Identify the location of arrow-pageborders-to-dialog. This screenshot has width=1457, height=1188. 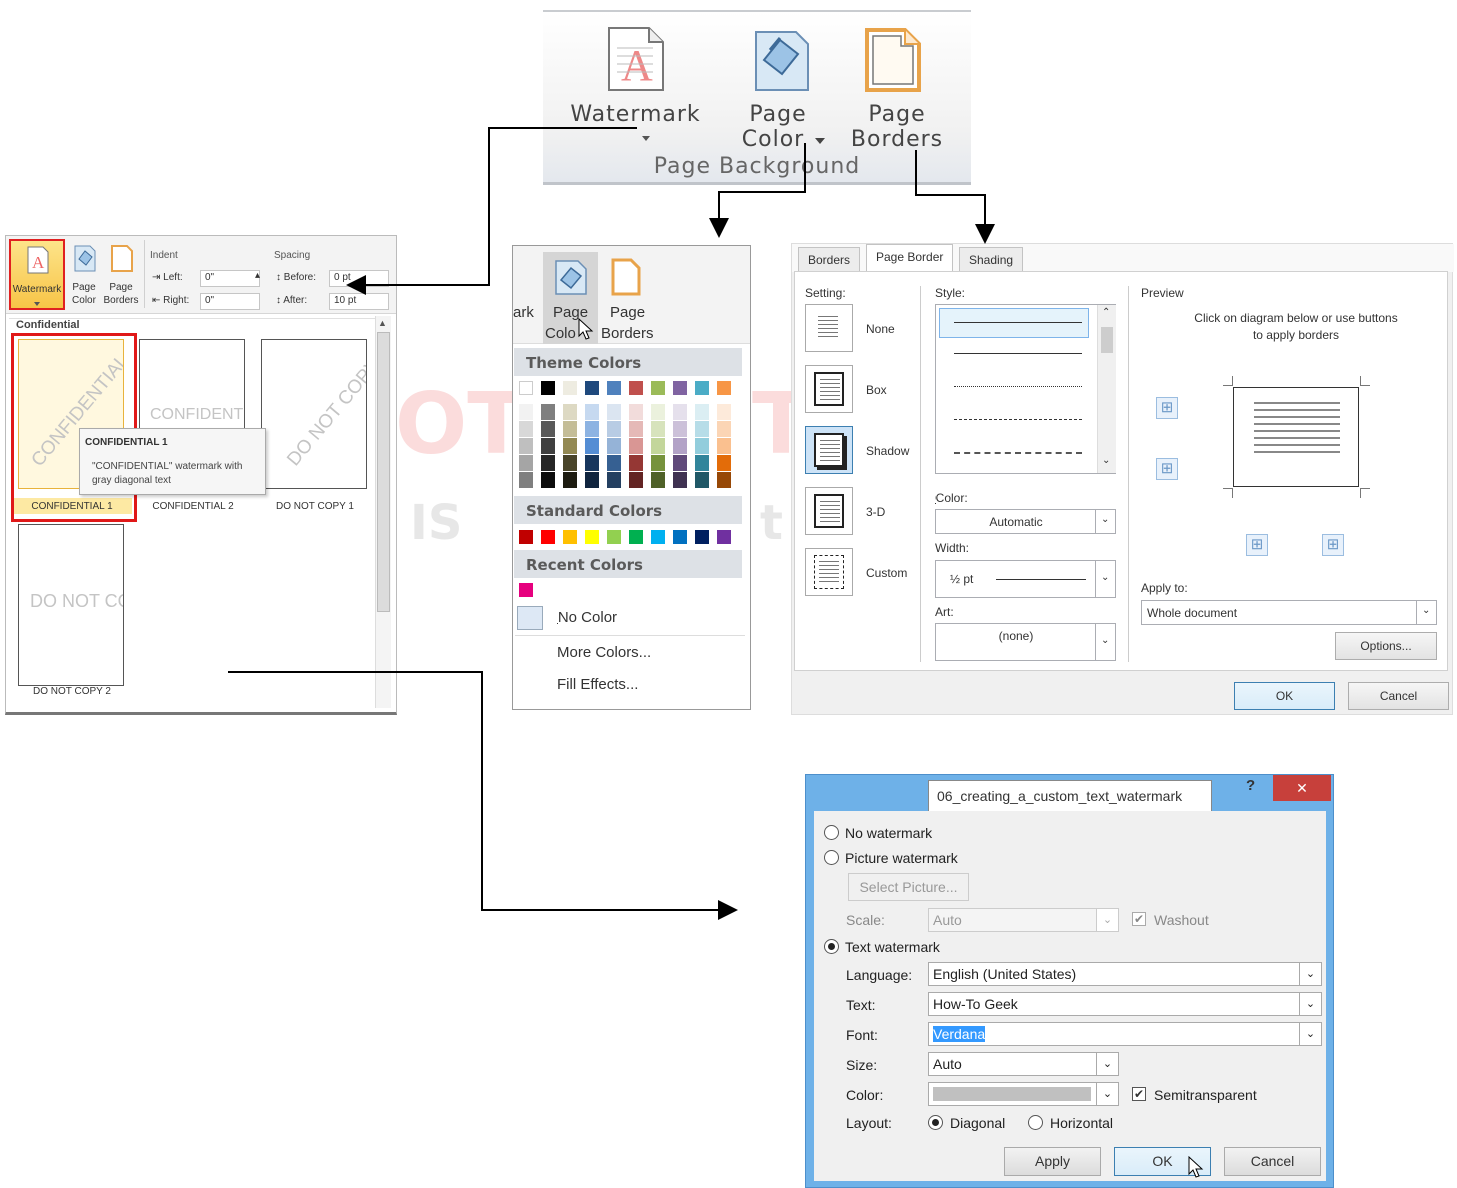
(955, 197).